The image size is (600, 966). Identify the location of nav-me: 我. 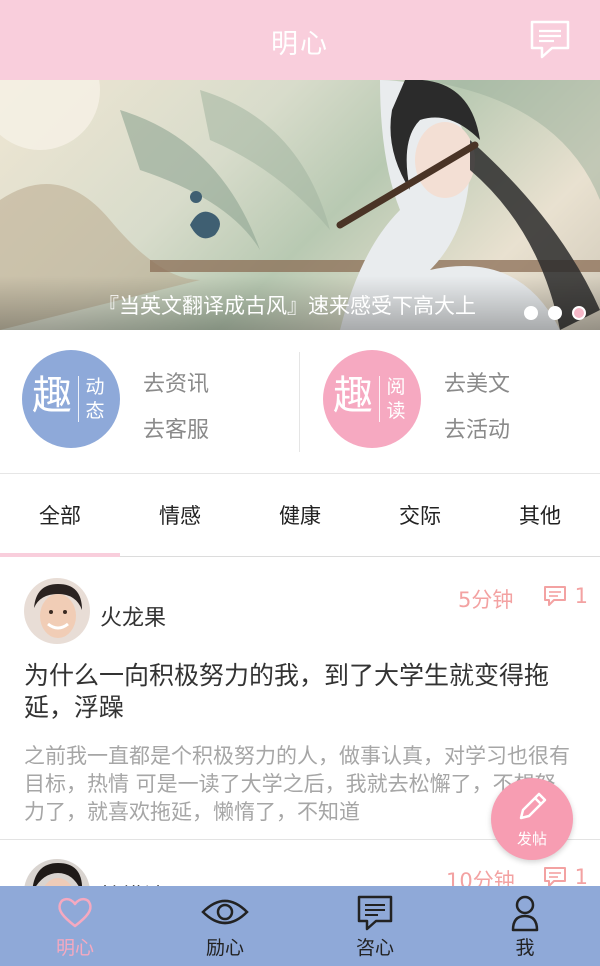
(525, 926).